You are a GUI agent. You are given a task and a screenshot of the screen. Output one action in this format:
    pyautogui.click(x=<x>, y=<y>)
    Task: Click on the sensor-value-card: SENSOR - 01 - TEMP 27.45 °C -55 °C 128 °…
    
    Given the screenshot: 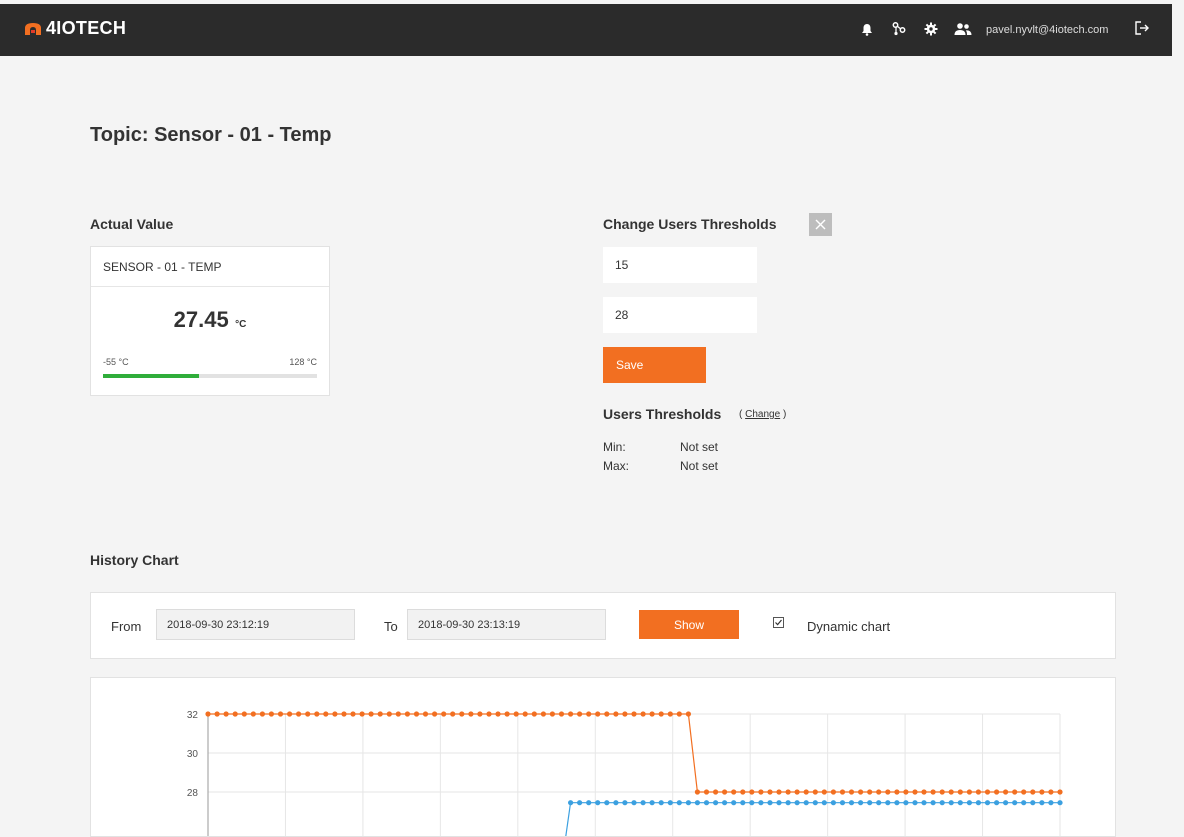 What is the action you would take?
    pyautogui.click(x=210, y=321)
    